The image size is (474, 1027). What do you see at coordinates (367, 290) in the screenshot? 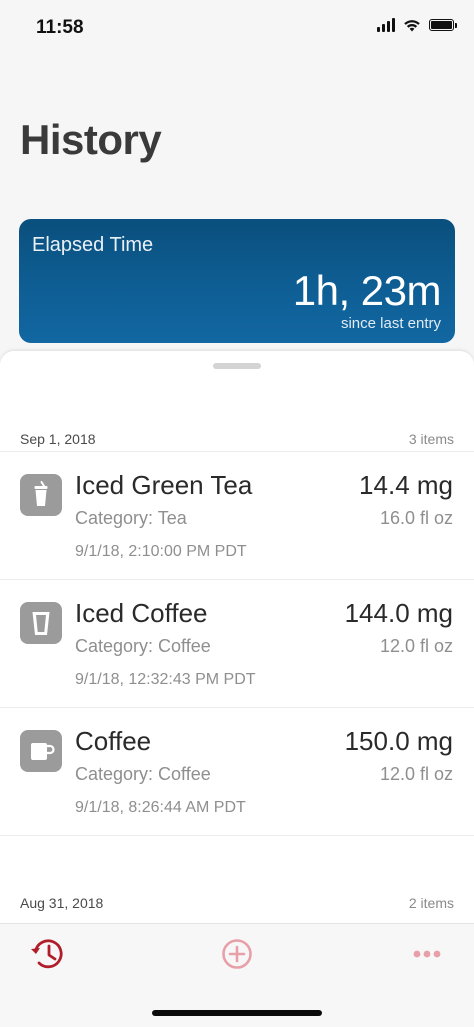
I see `elapsed-value: 1h, 23m` at bounding box center [367, 290].